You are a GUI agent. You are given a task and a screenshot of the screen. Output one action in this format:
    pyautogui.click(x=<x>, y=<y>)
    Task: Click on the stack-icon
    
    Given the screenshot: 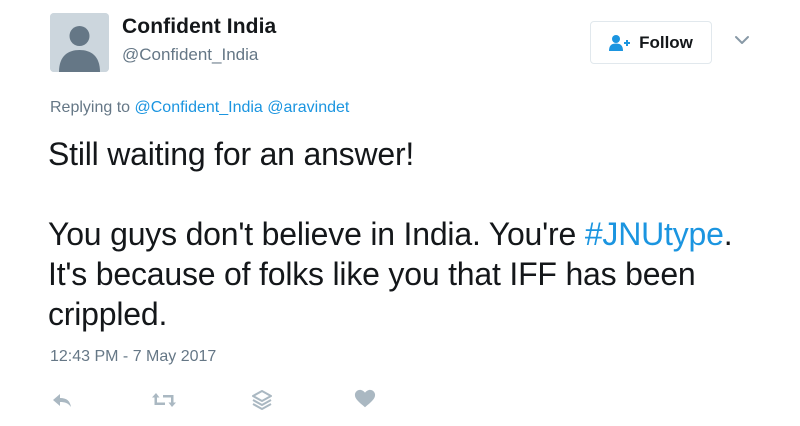 What is the action you would take?
    pyautogui.click(x=262, y=400)
    